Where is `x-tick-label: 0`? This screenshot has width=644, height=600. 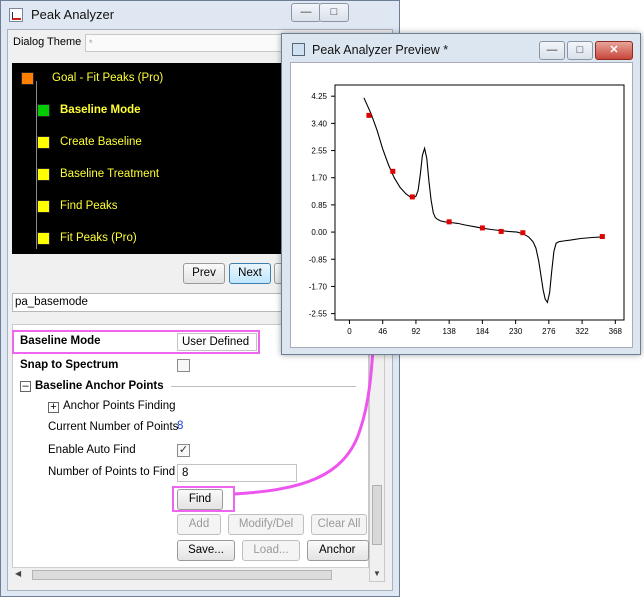
x-tick-label: 0 is located at coordinates (349, 331).